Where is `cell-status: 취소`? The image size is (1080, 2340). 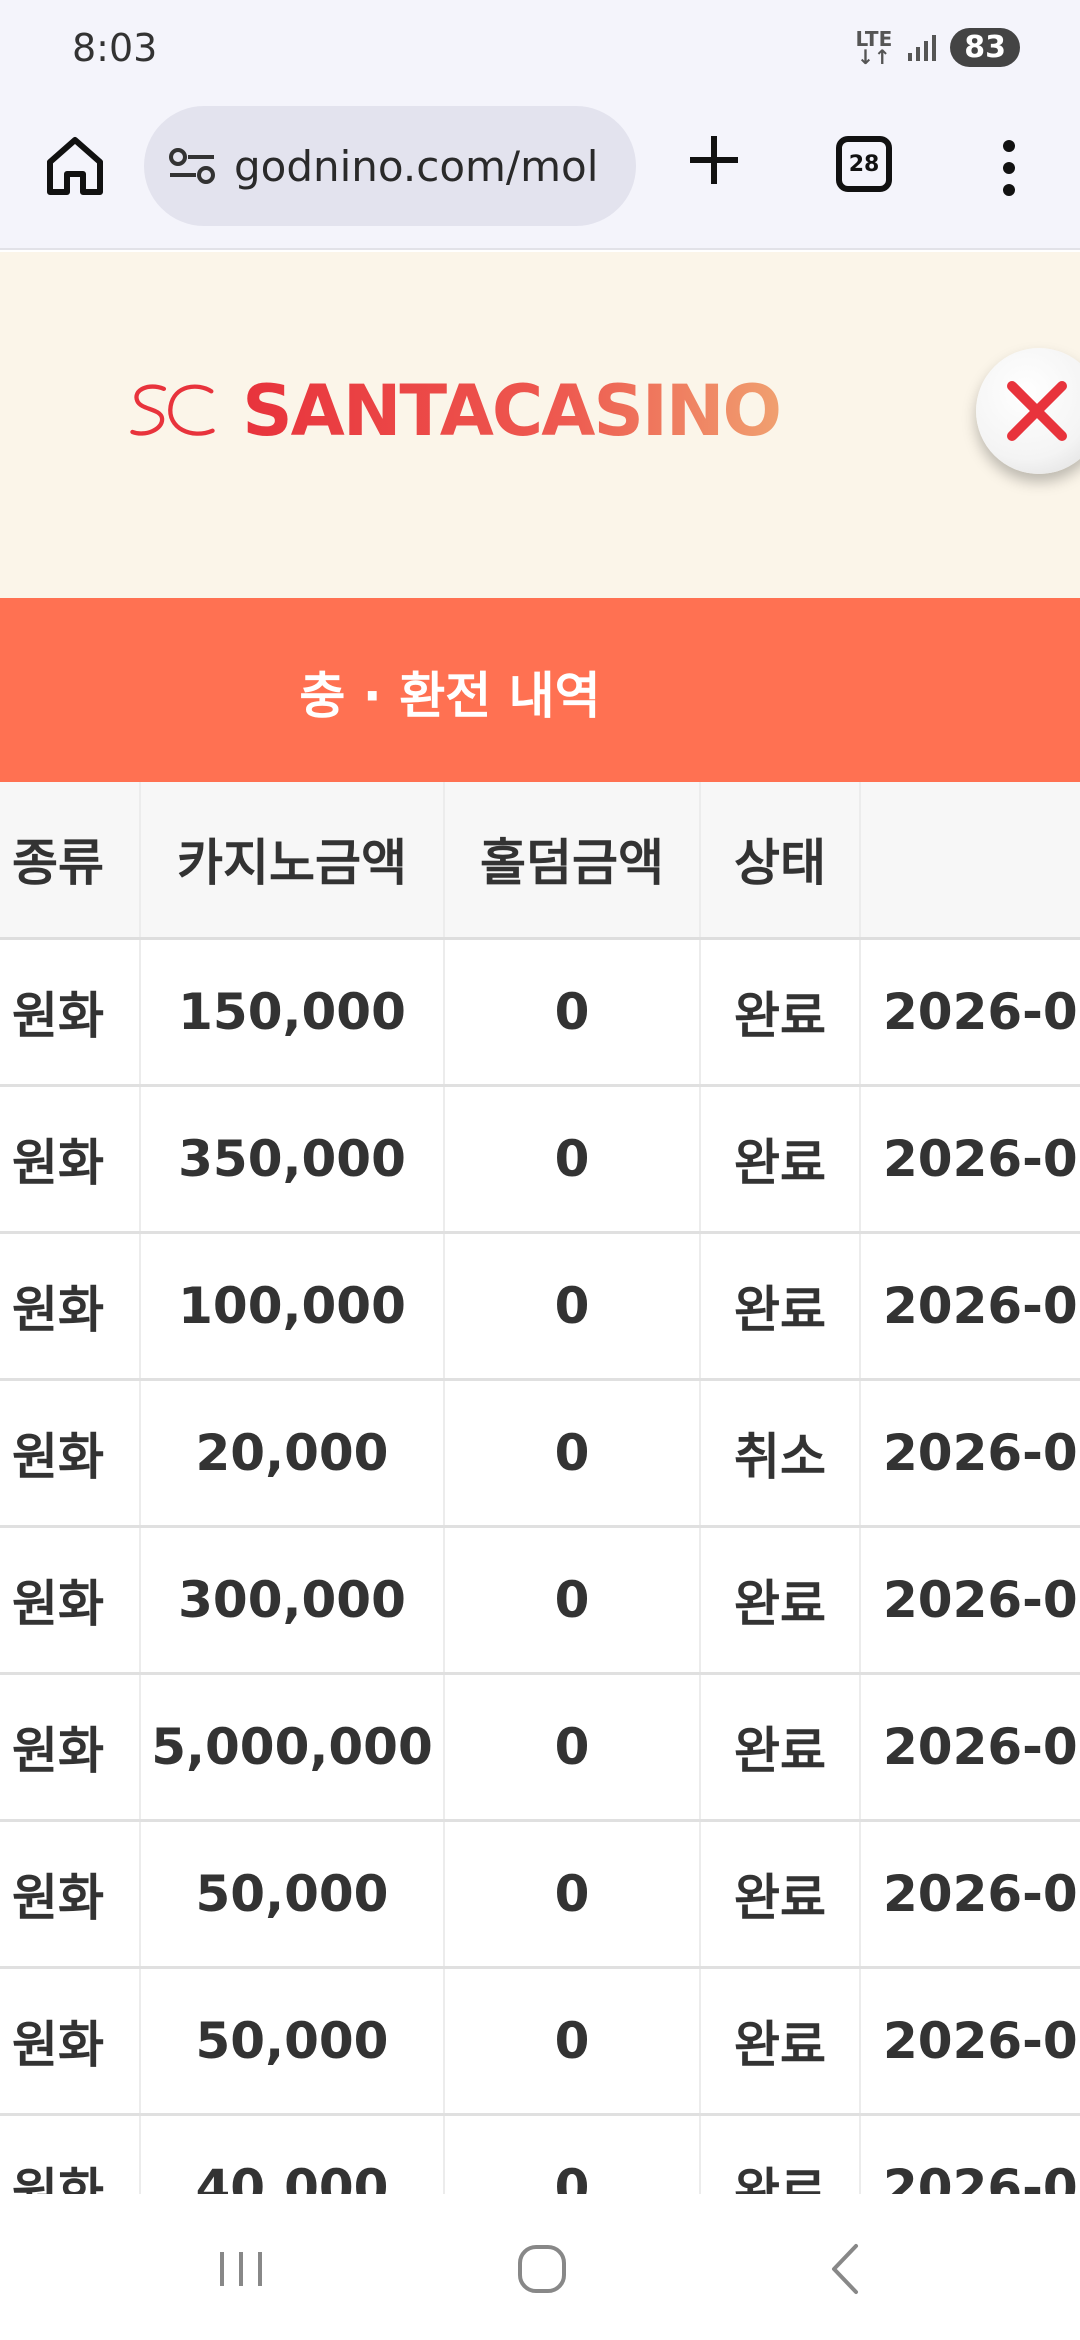
cell-status: 취소 is located at coordinates (780, 1453).